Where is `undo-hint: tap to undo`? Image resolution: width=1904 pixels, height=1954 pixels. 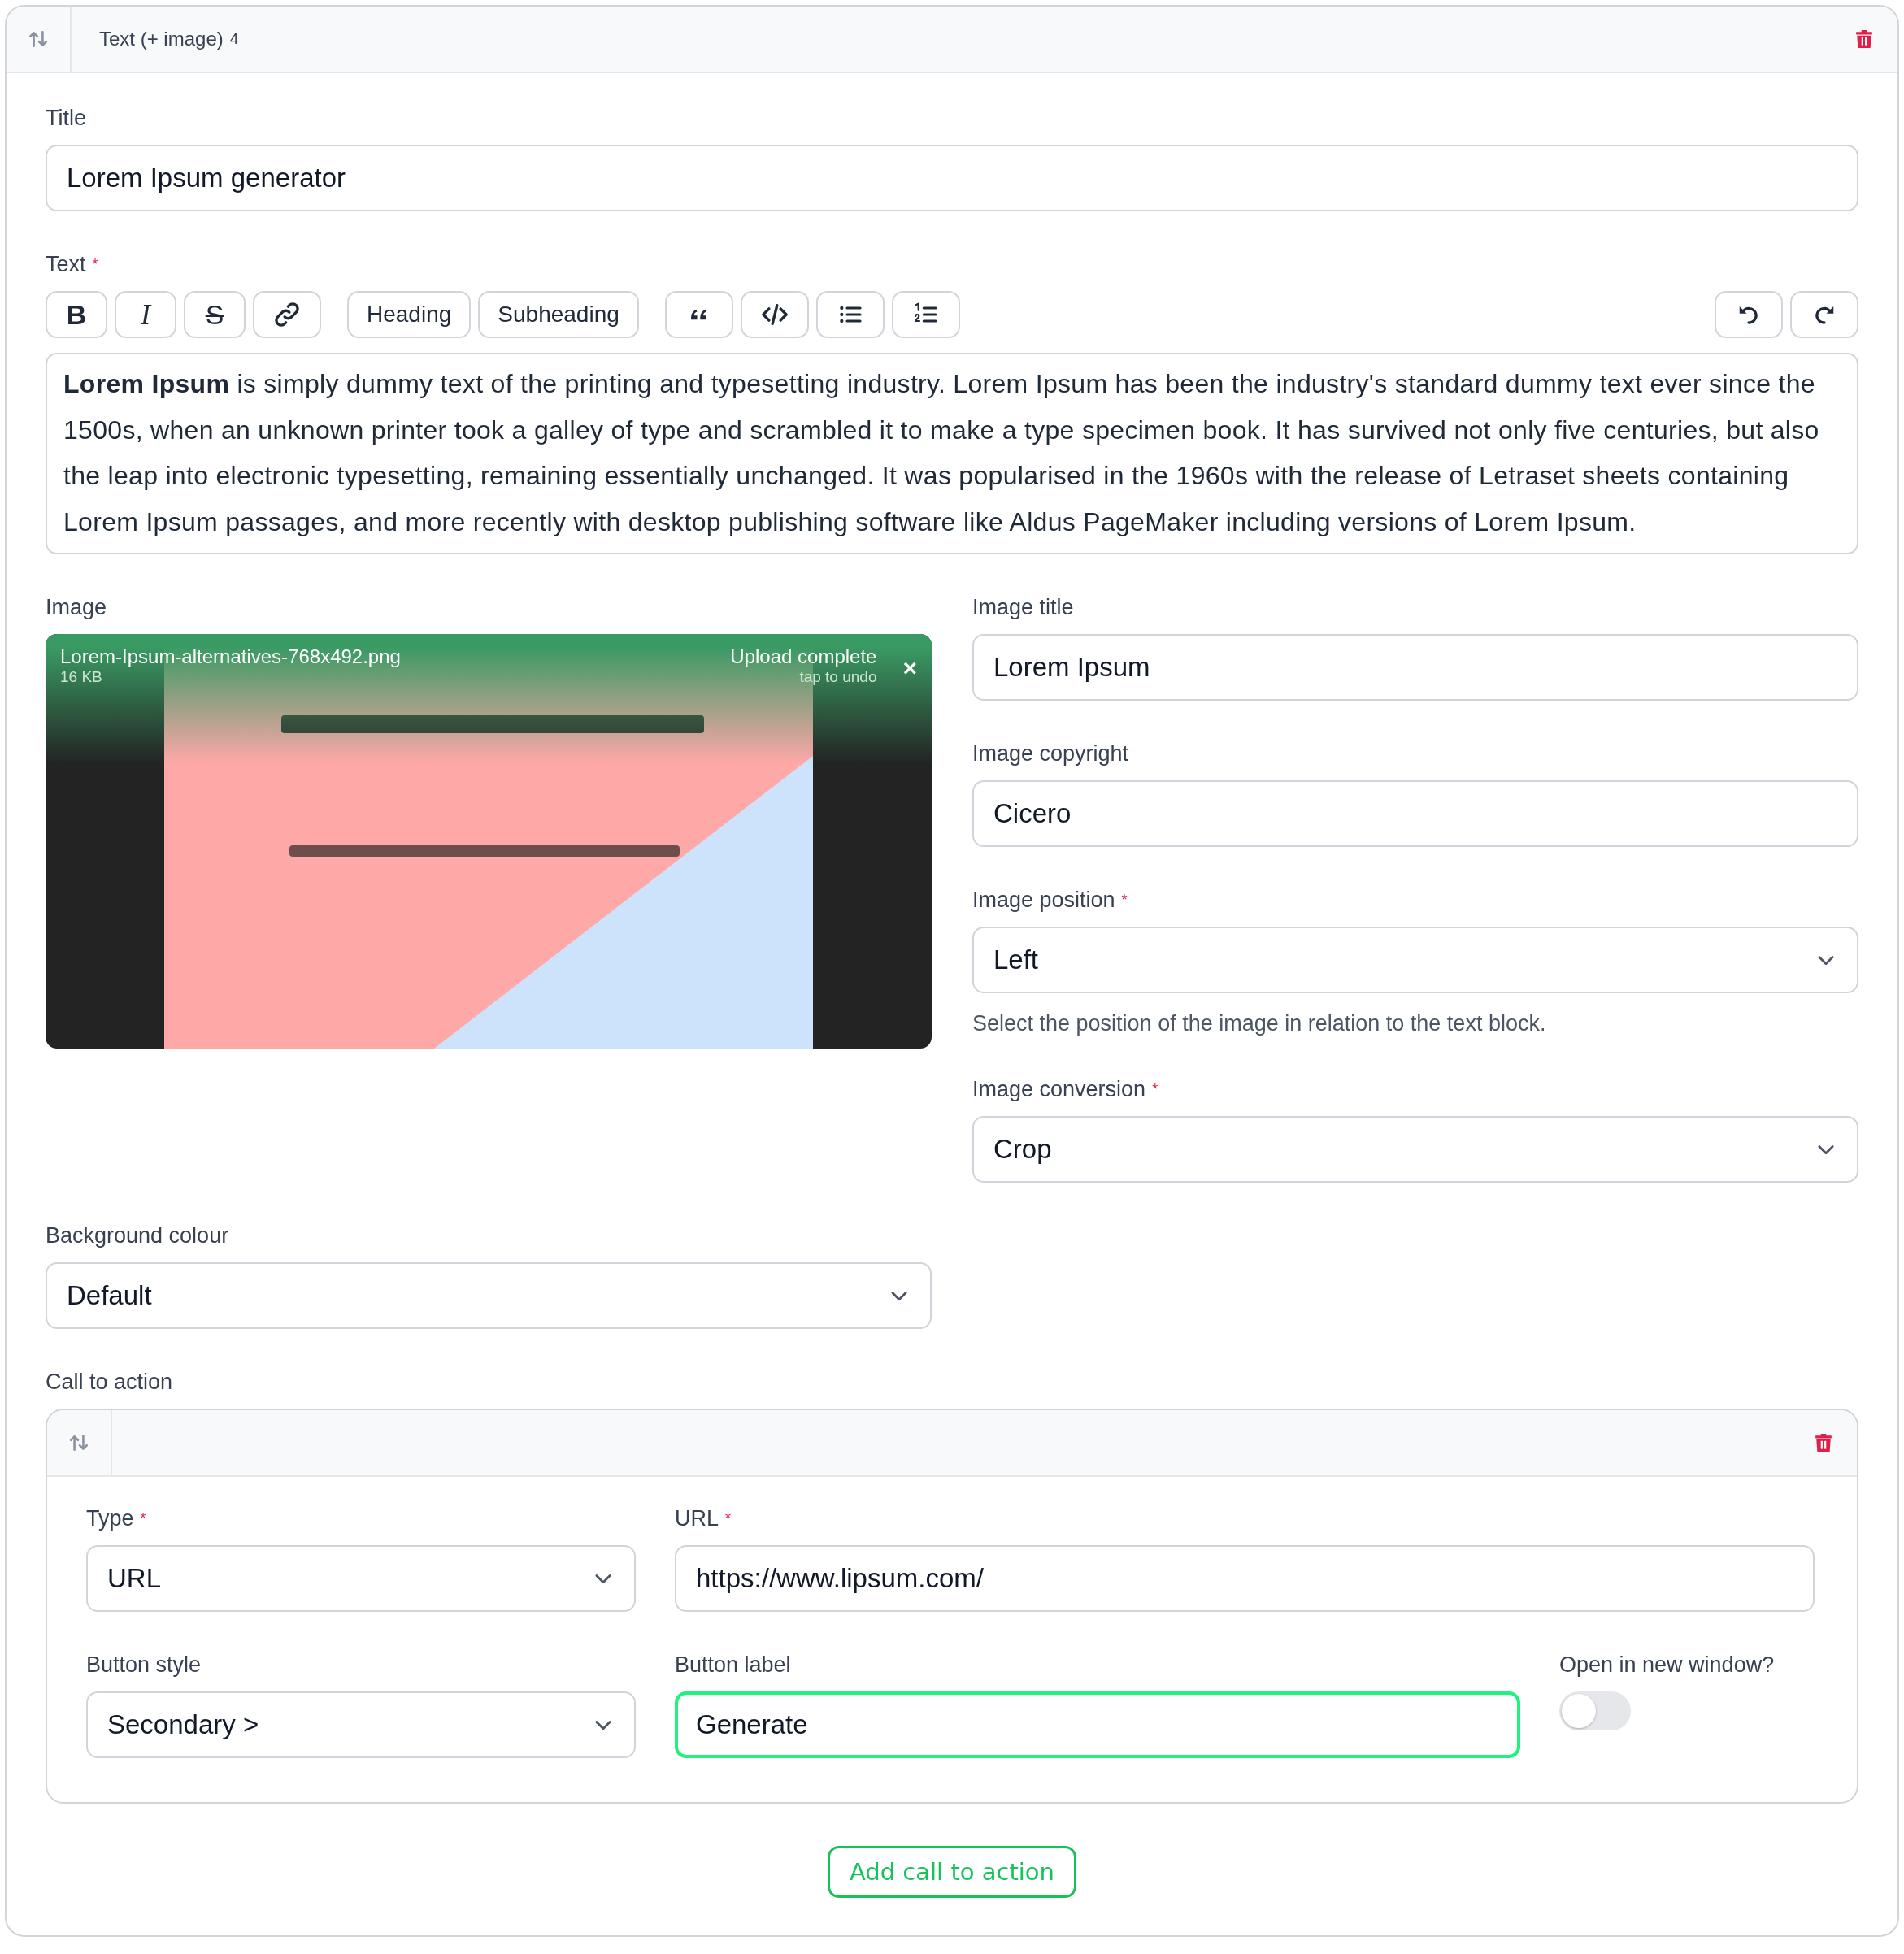
undo-hint: tap to undo is located at coordinates (838, 677).